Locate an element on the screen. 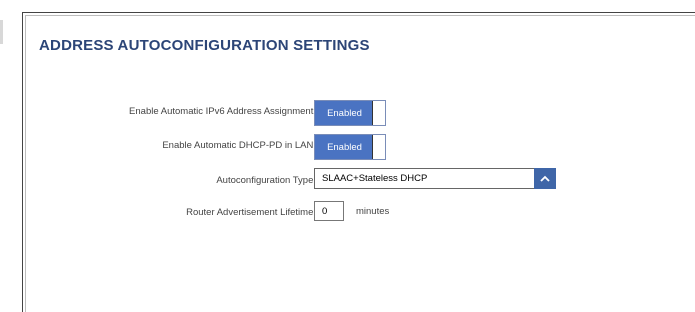  ipv6-assignment-toggle: Enabled is located at coordinates (350, 113).